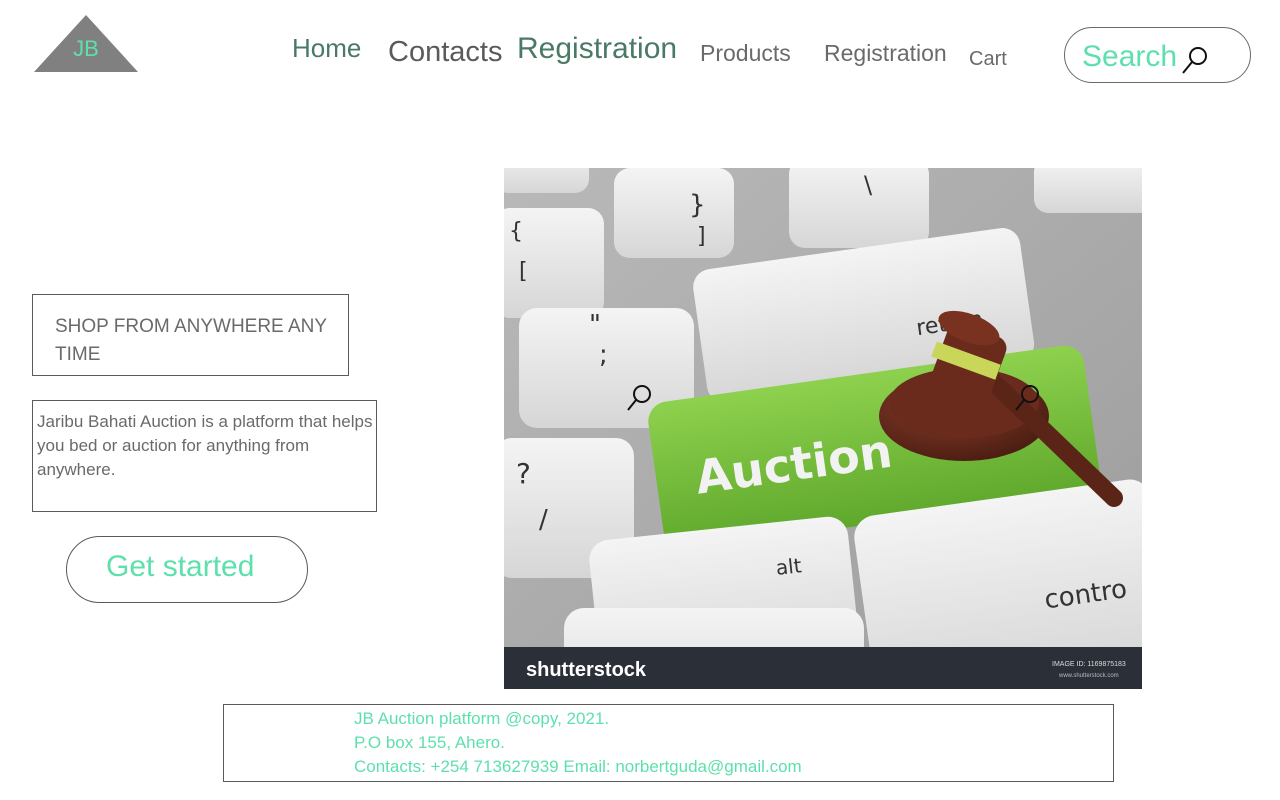 This screenshot has height=800, width=1280. Describe the element at coordinates (988, 59) in the screenshot. I see `nav-cart: Cart` at that location.